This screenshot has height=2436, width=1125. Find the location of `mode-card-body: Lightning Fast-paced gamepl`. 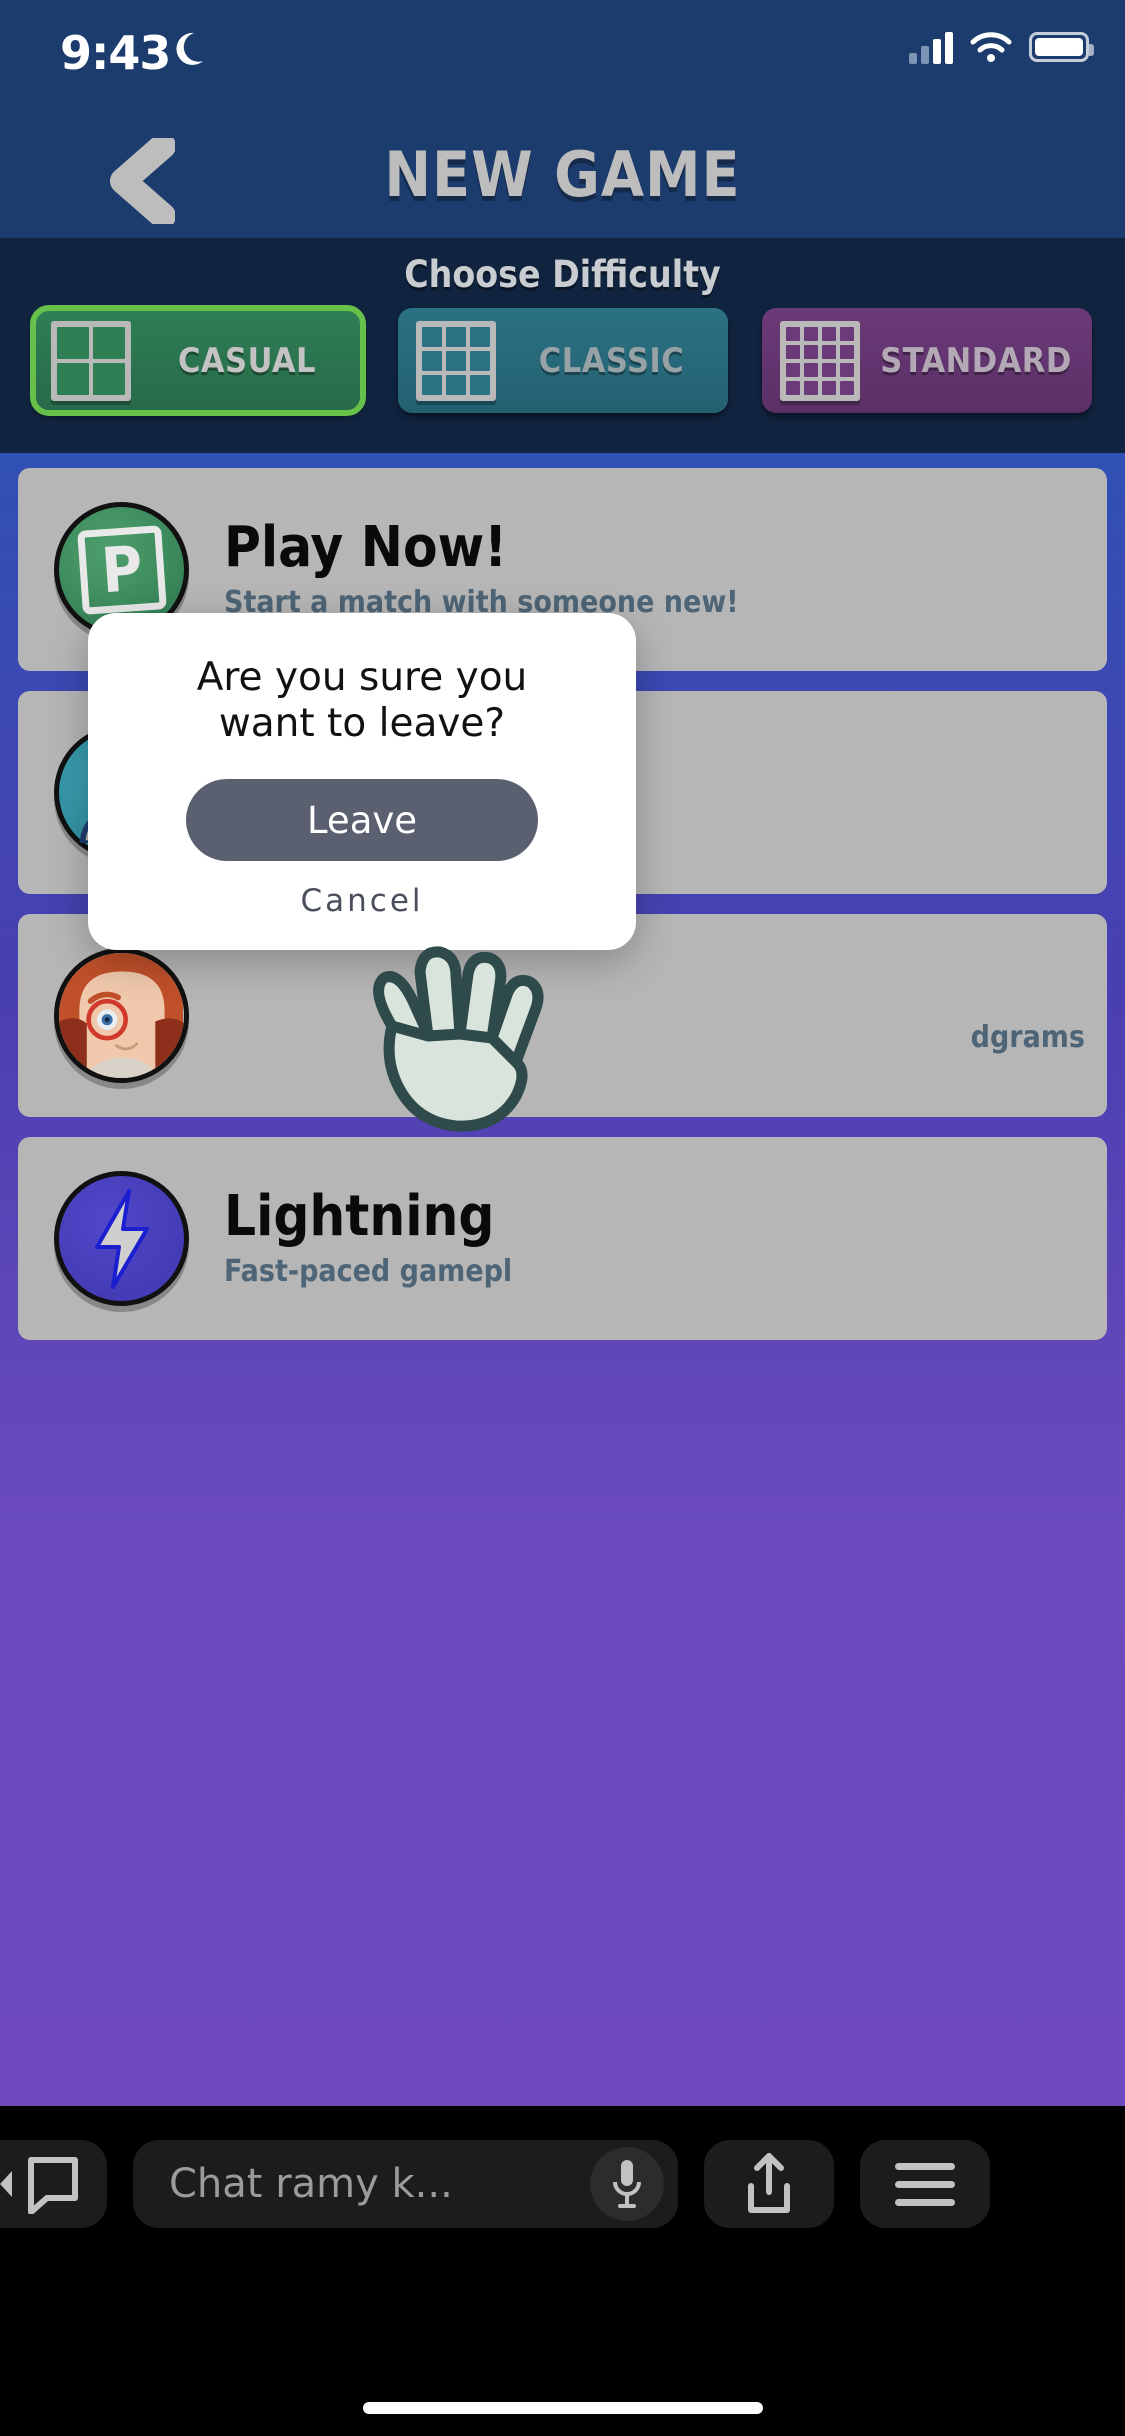

mode-card-body: Lightning Fast-paced gamepl is located at coordinates (368, 1236).